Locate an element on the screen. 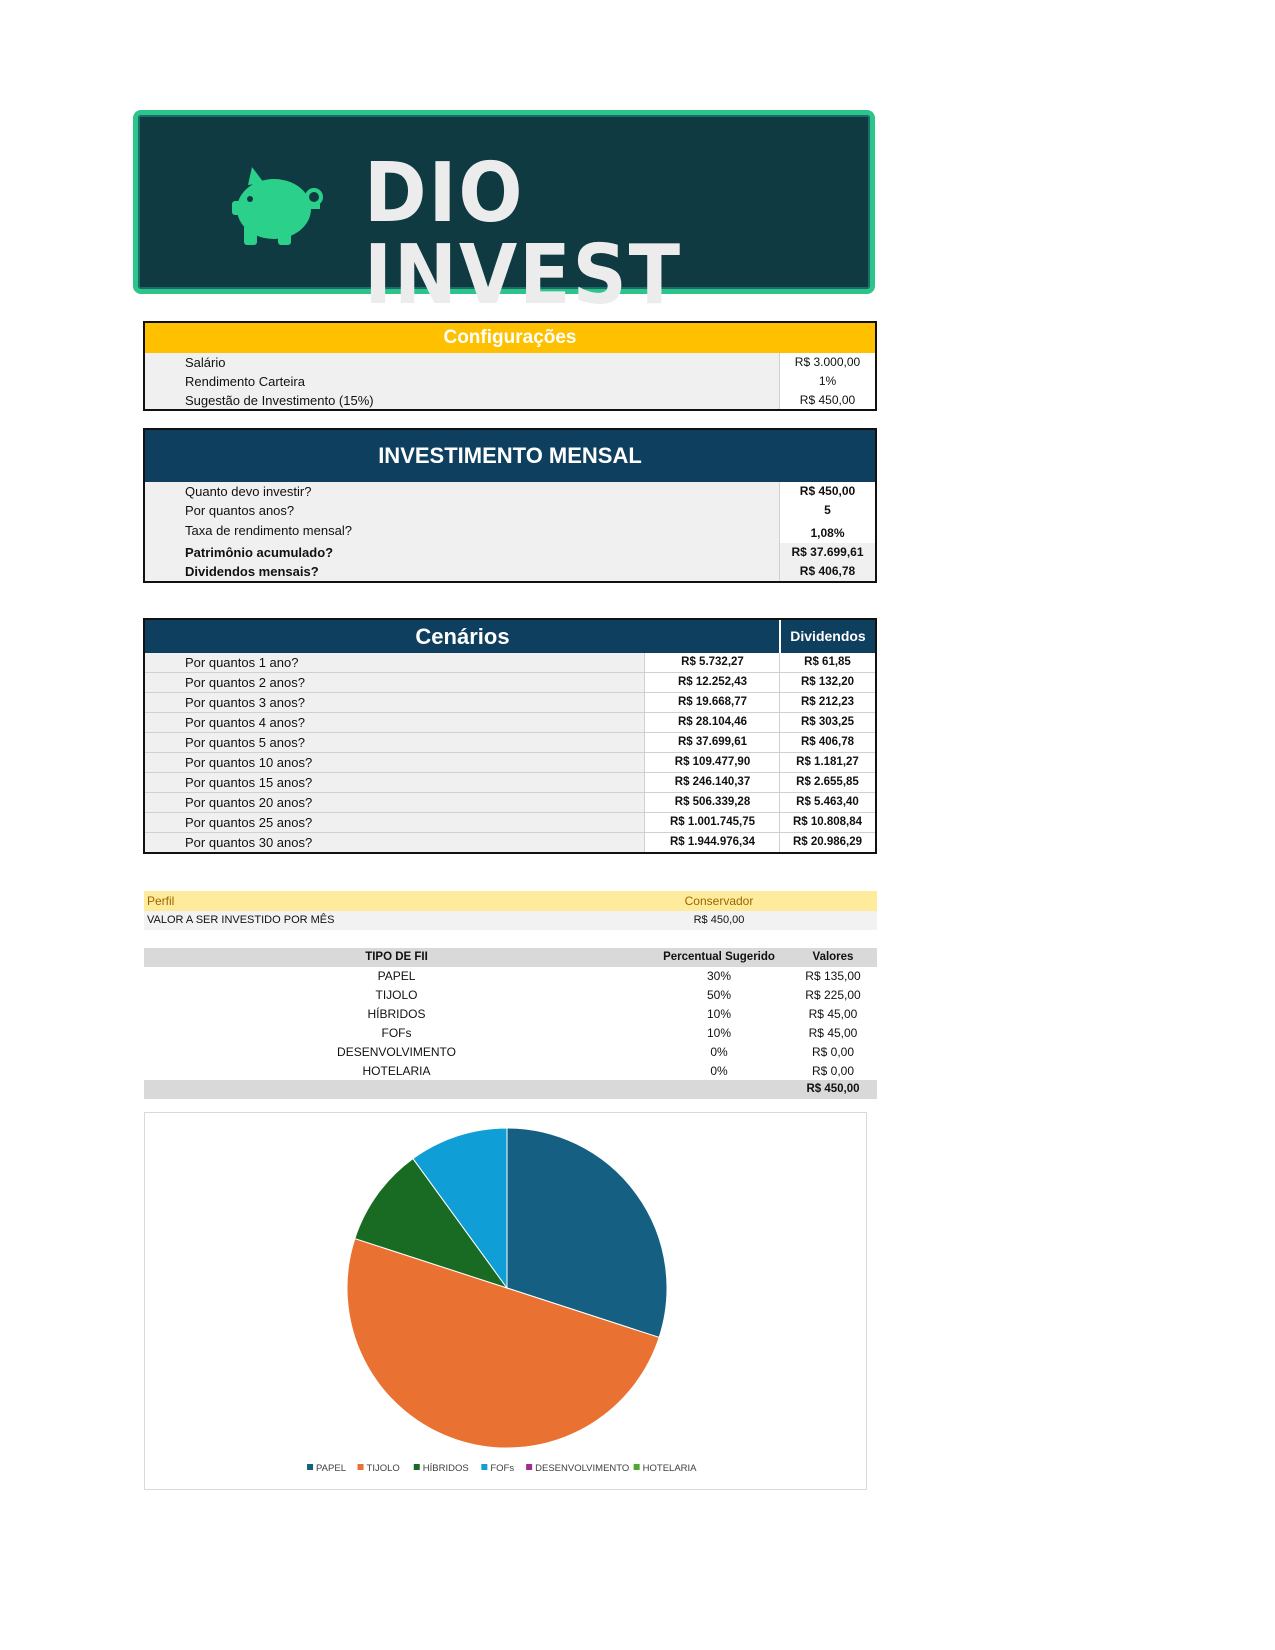  row-value: 1,08% is located at coordinates (827, 531).